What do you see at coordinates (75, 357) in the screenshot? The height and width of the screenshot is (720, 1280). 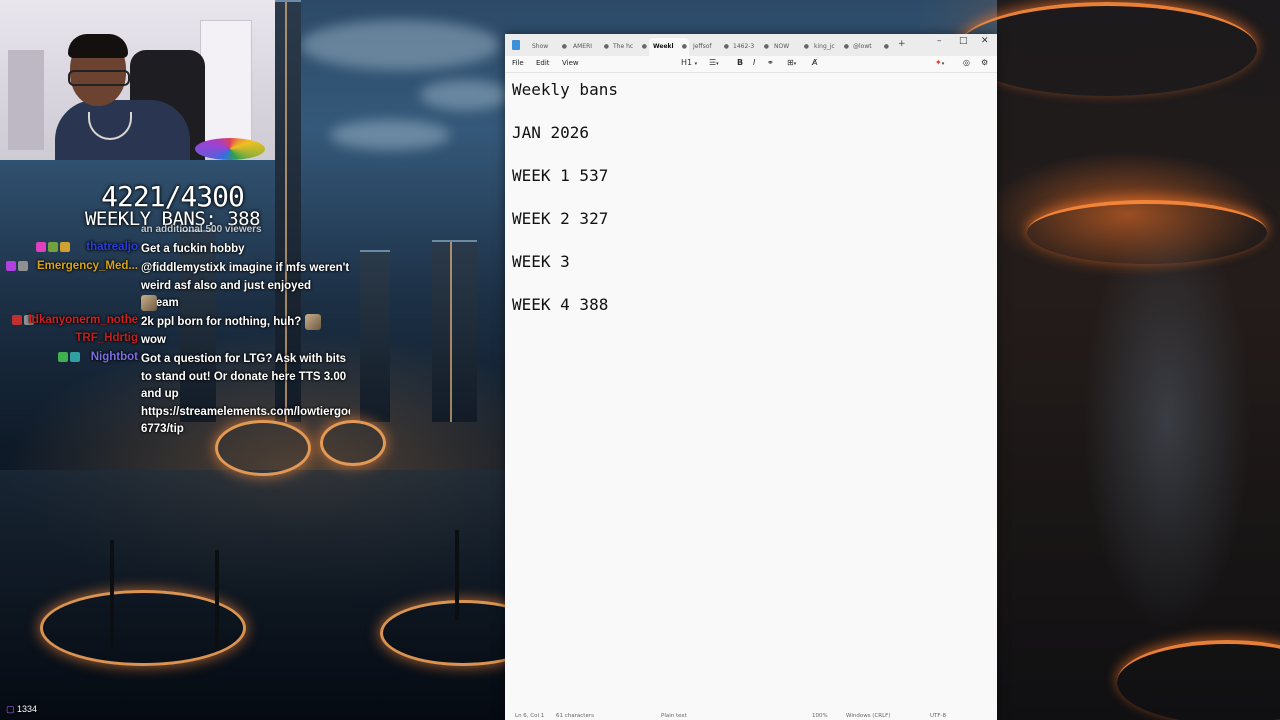 I see `bot-badge-icon` at bounding box center [75, 357].